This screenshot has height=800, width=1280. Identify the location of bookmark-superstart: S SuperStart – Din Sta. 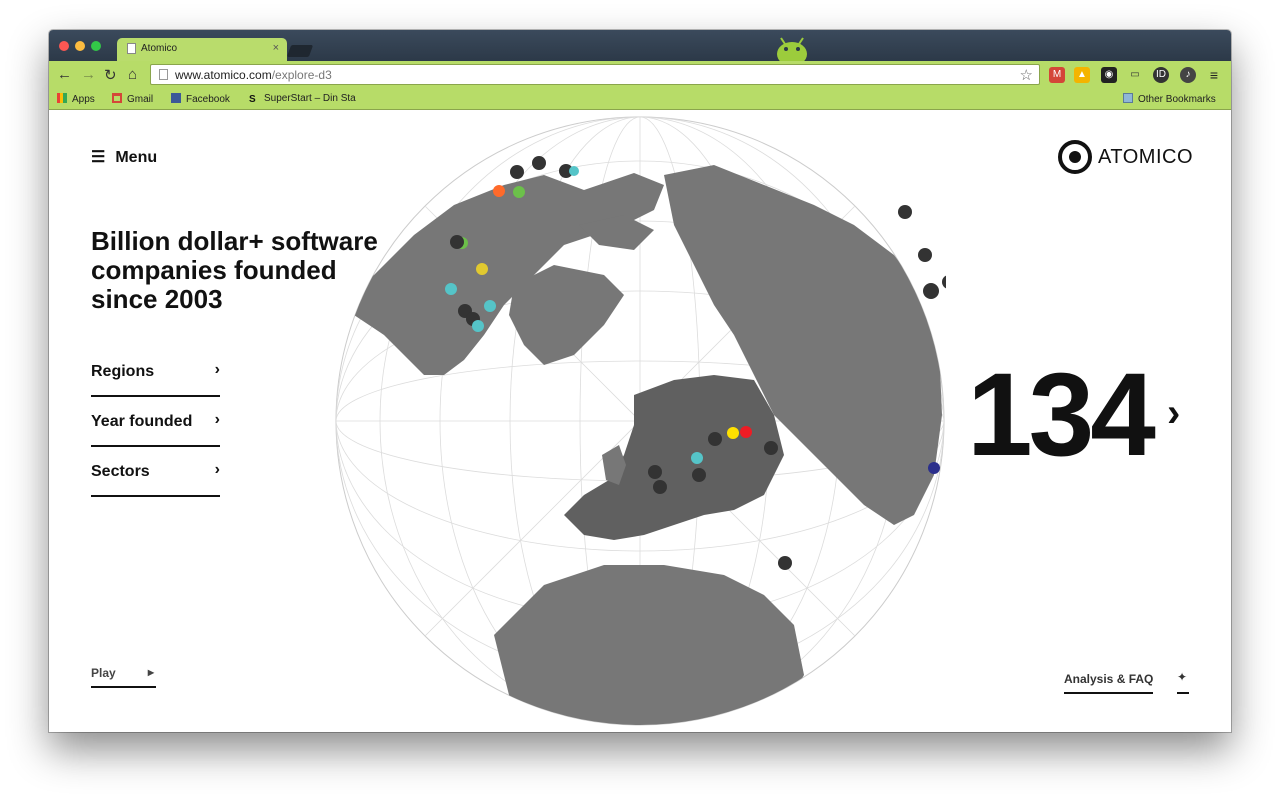
(306, 98).